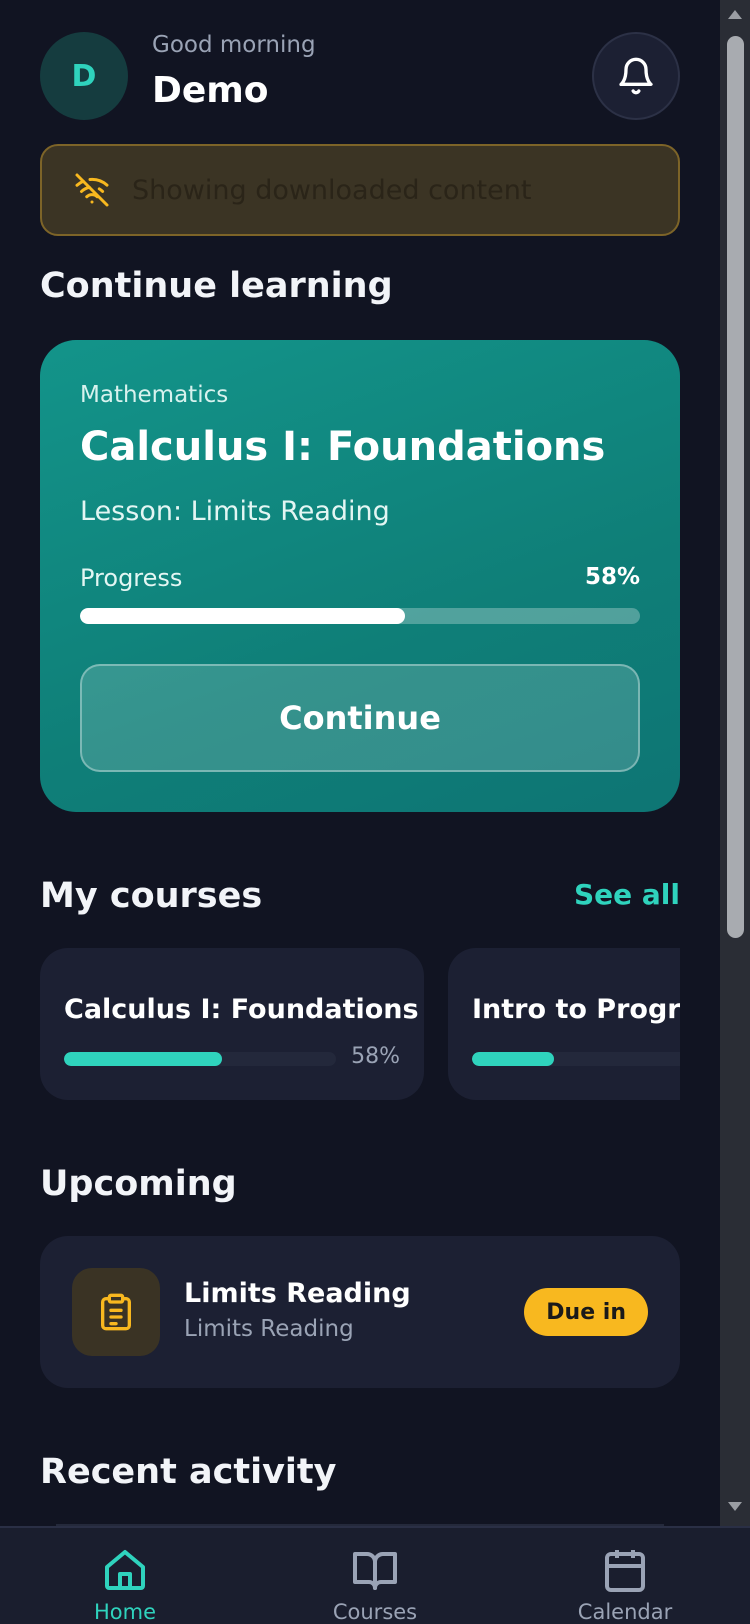  I want to click on course-card: Intro to Progra, so click(564, 1024).